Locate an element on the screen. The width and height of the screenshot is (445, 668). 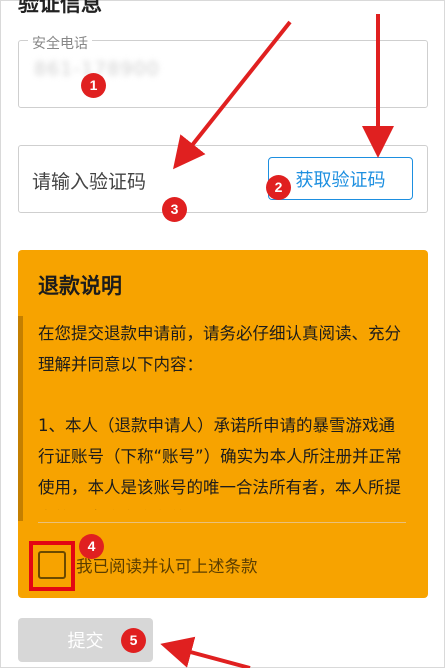
step-marker-3: 3 is located at coordinates (174, 209).